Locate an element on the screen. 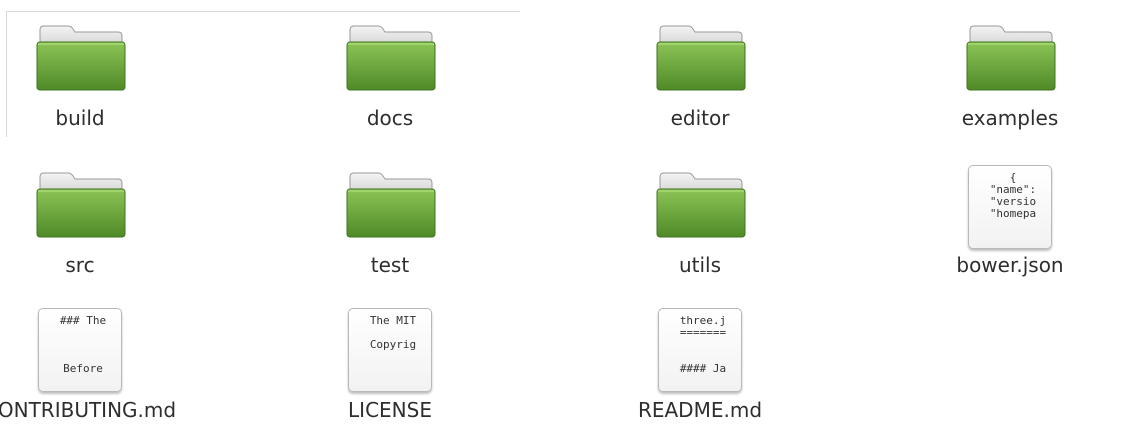  file-name-label: utils is located at coordinates (700, 265).